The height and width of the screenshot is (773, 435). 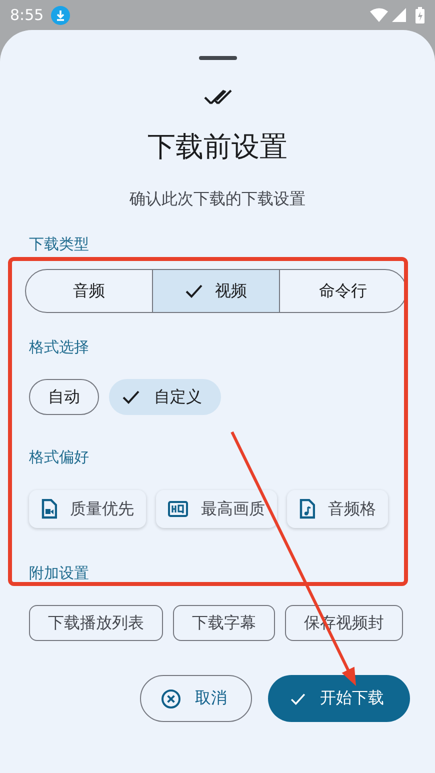 I want to click on assist-chip: 最高画质, so click(x=216, y=509).